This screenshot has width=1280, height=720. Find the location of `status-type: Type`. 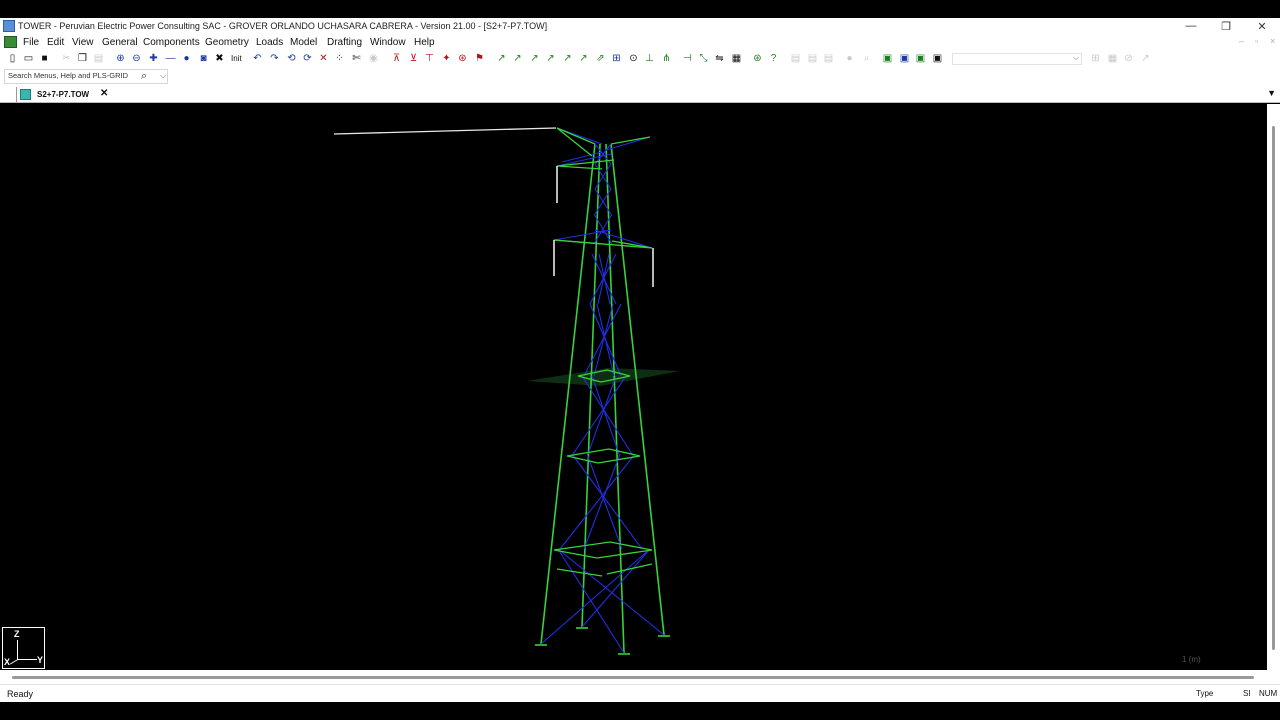

status-type: Type is located at coordinates (1204, 693).